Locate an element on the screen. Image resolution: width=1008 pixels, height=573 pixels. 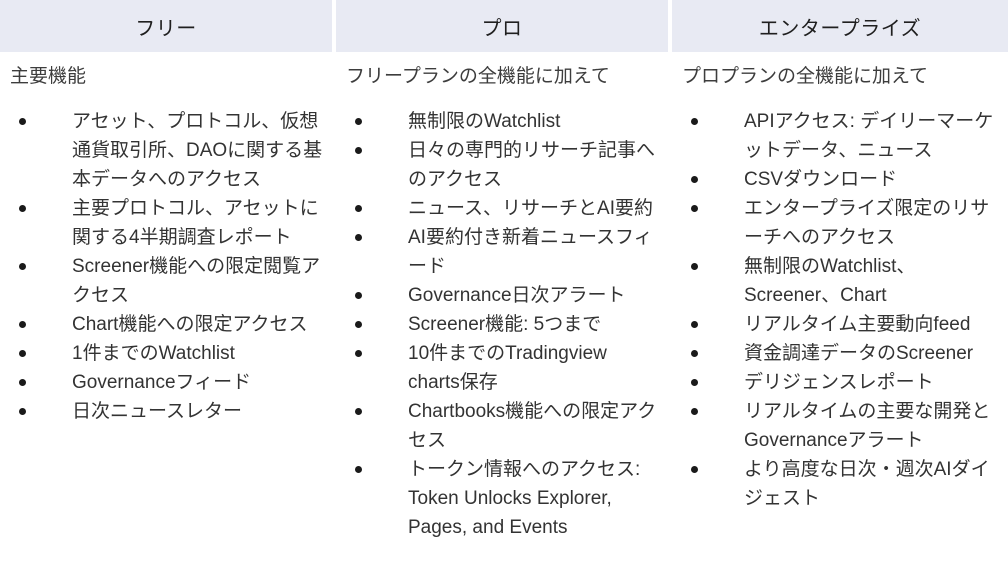
list-item: より高度な日次・週次AIダイジェスト is located at coordinates (842, 484).